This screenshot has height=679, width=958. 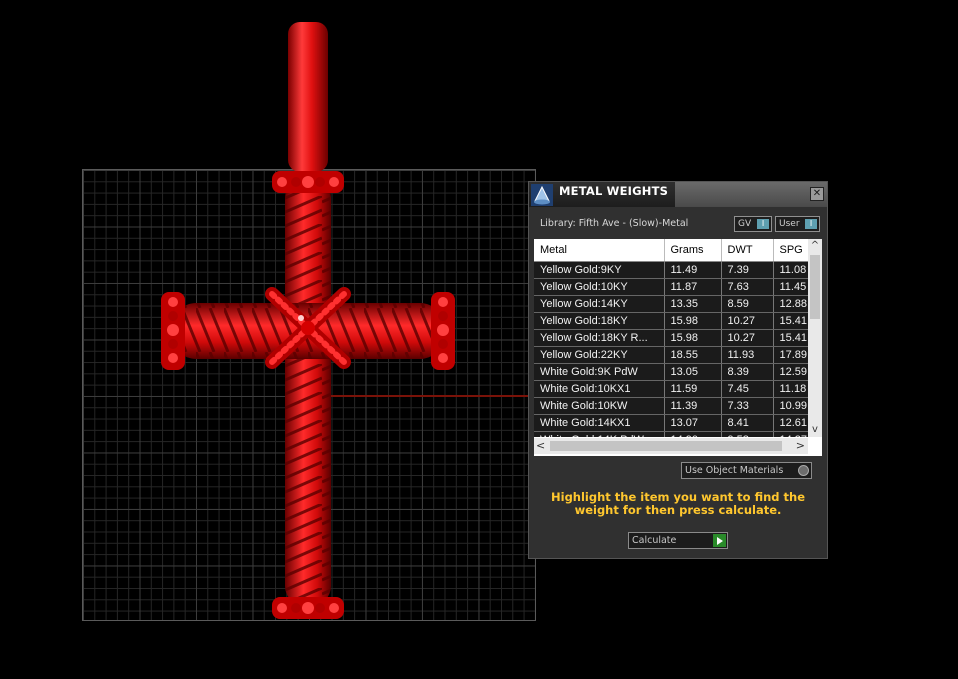 I want to click on table-cell-metal: White Gold:9K PdW, so click(x=599, y=372).